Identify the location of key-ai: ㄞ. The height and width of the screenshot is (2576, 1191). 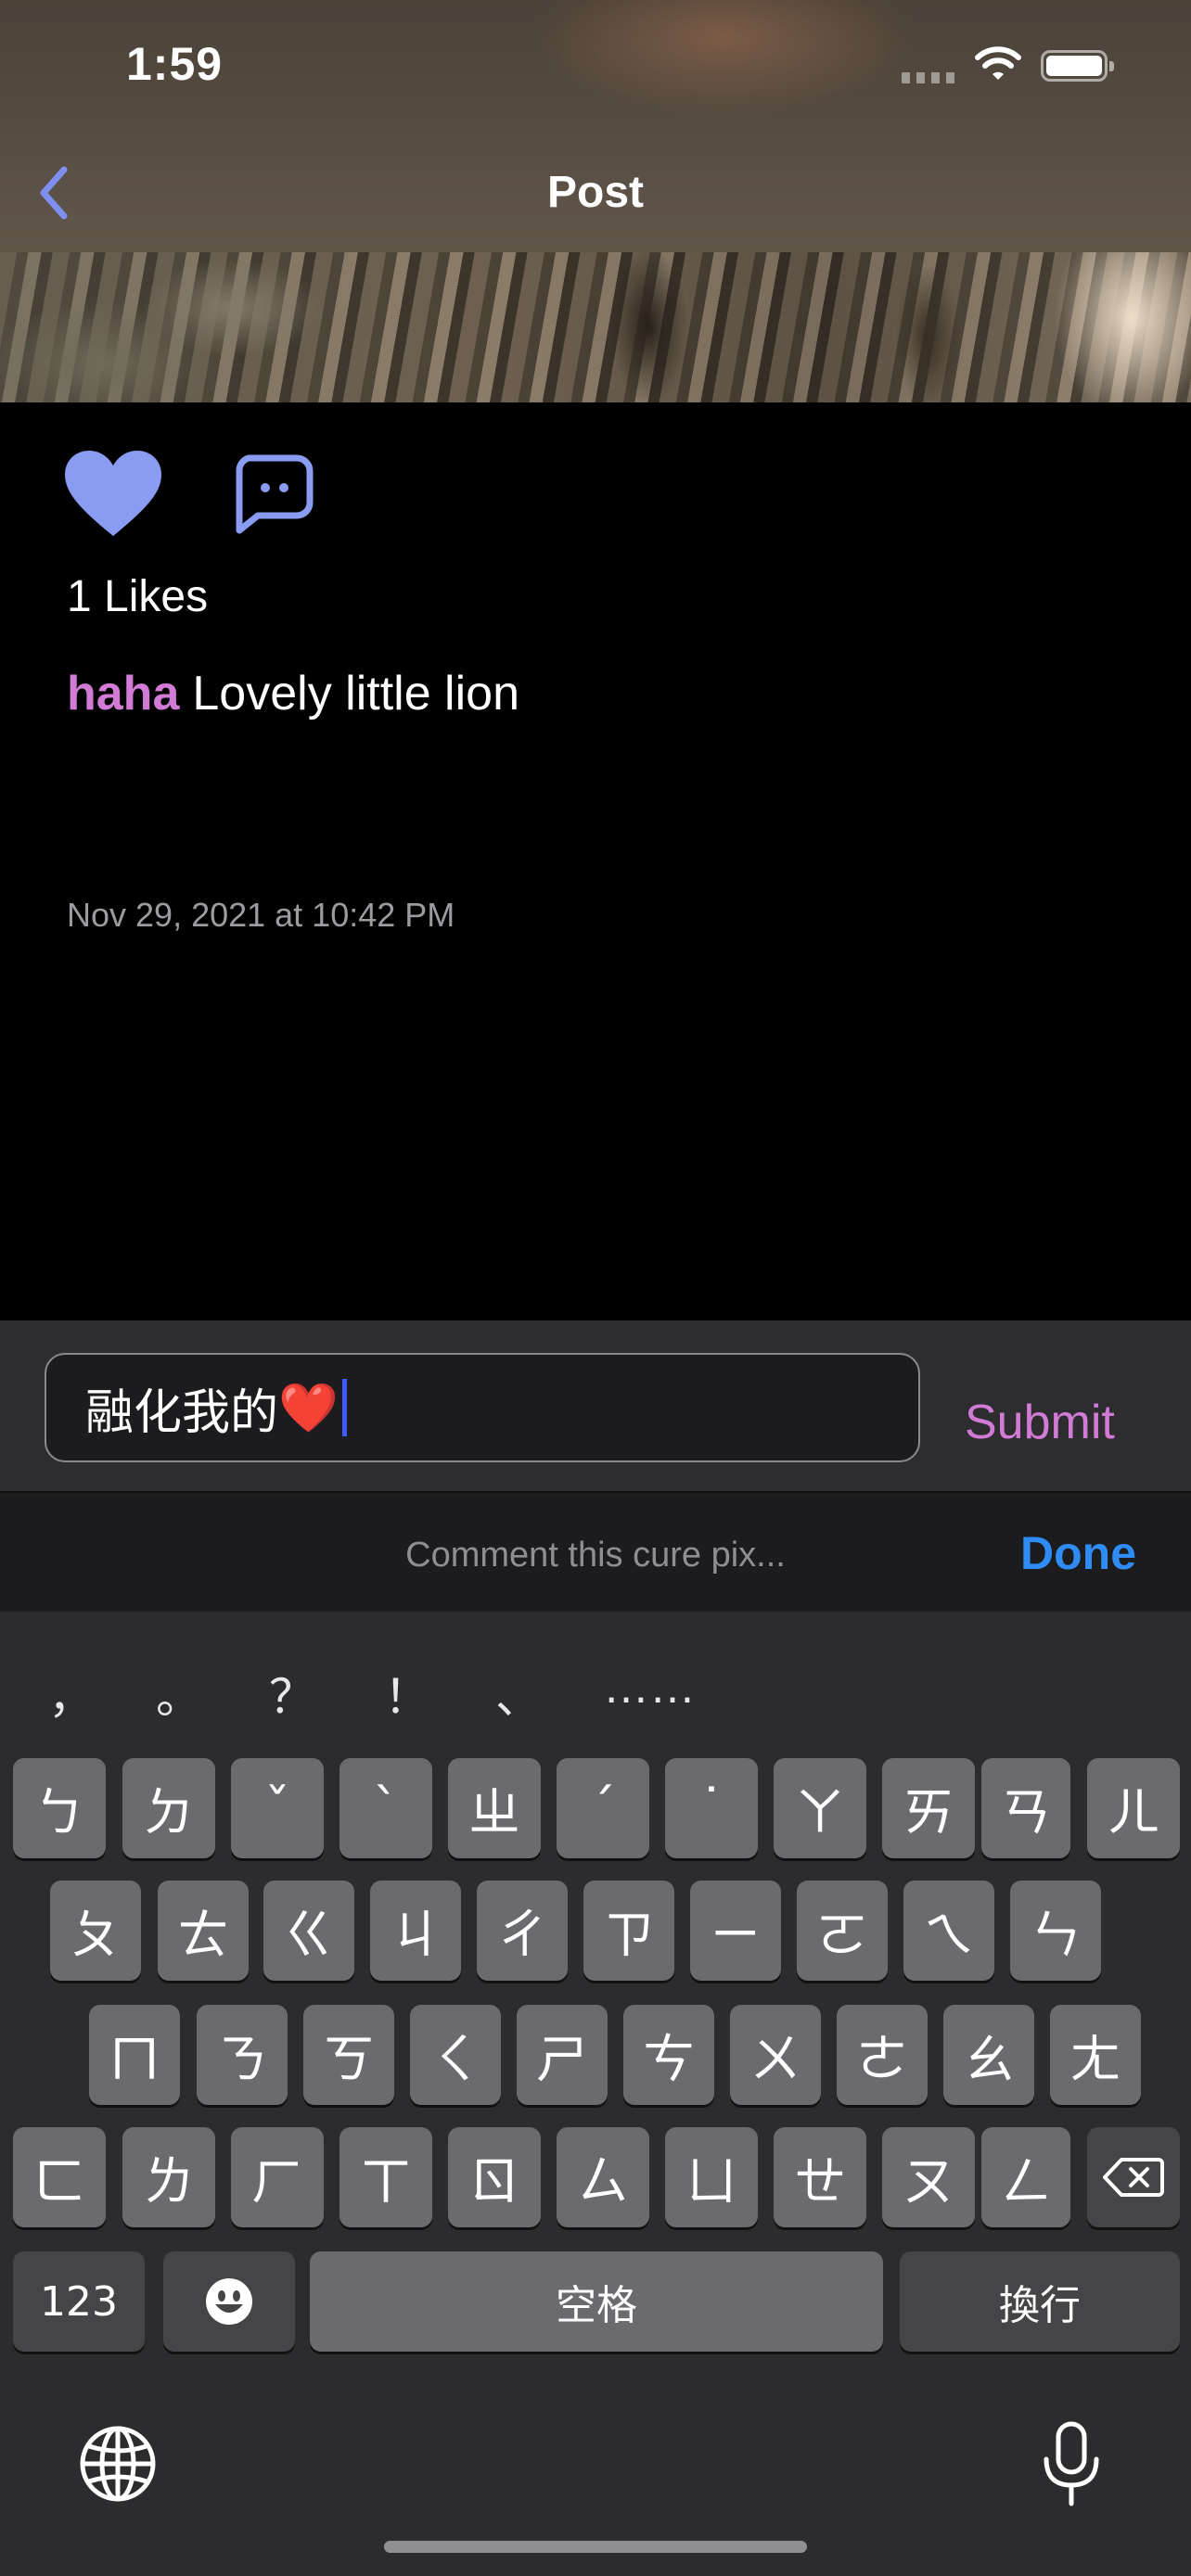
(929, 1808).